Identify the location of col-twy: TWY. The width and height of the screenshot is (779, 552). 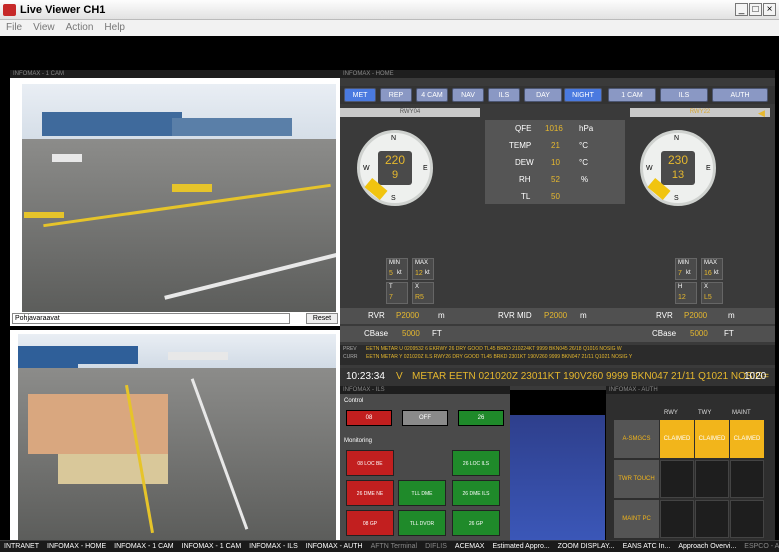
(705, 413).